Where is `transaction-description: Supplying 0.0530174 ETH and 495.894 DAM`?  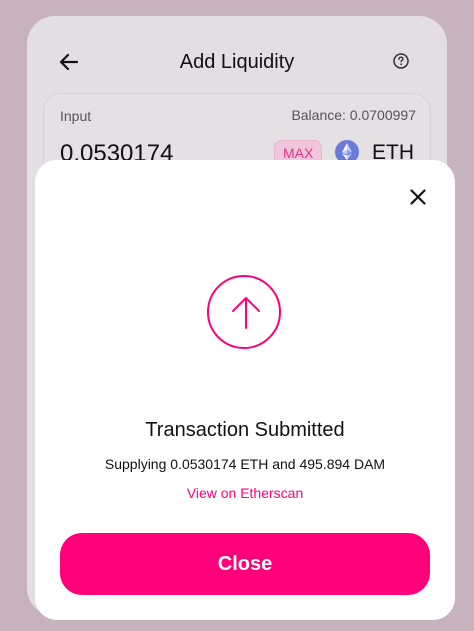 transaction-description: Supplying 0.0530174 ETH and 495.894 DAM is located at coordinates (245, 464).